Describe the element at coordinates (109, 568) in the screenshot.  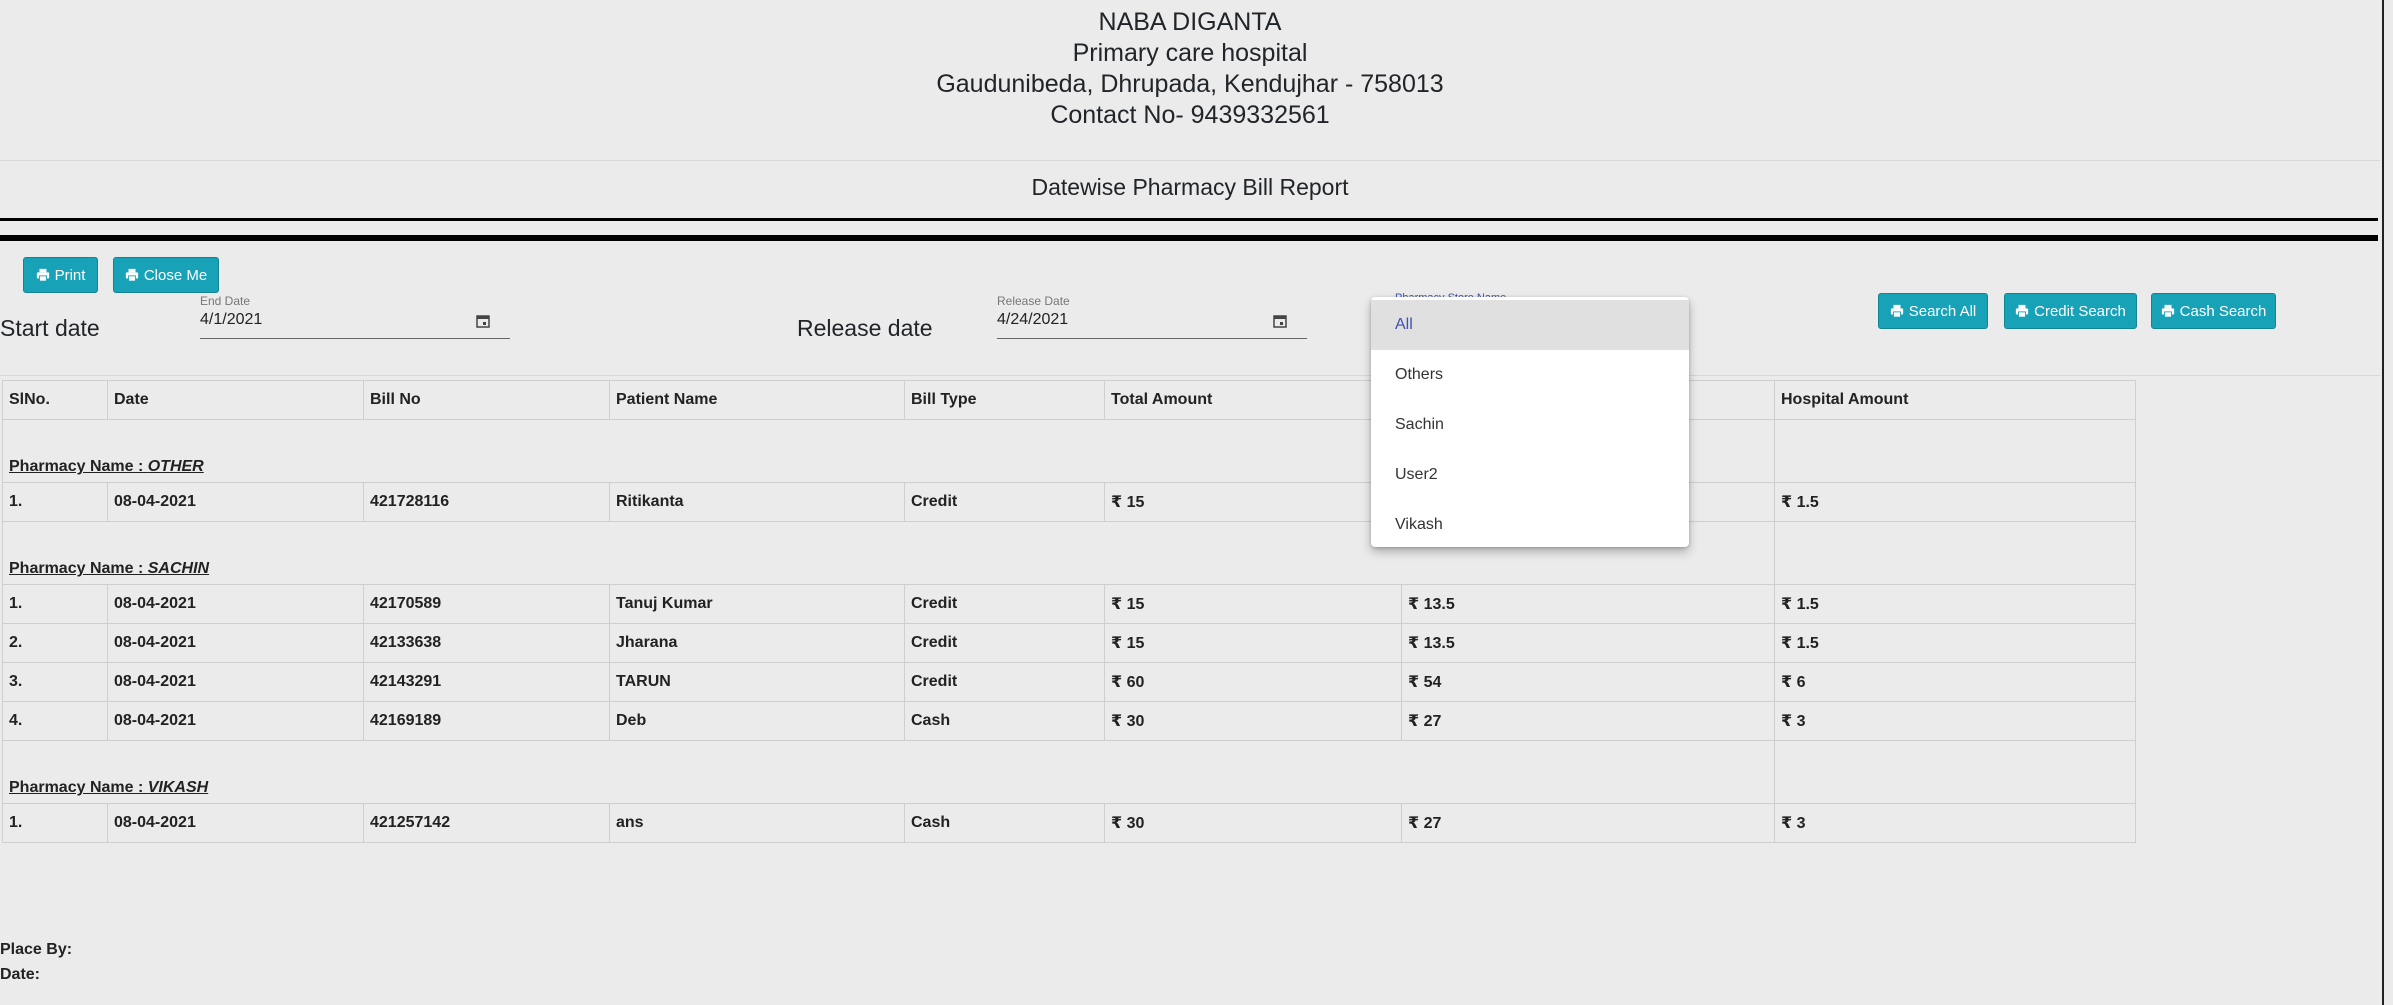
I see `pharmacy-group-heading: Pharmacy Name : SACHIN` at that location.